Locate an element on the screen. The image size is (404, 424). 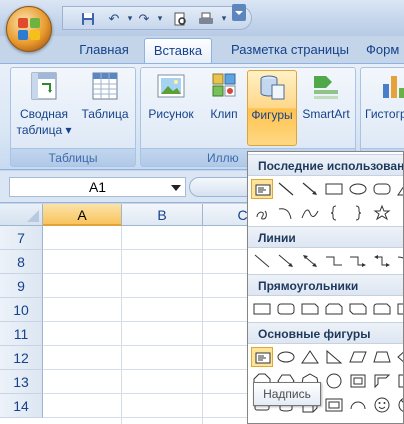
frame-shape-icon is located at coordinates (358, 381).